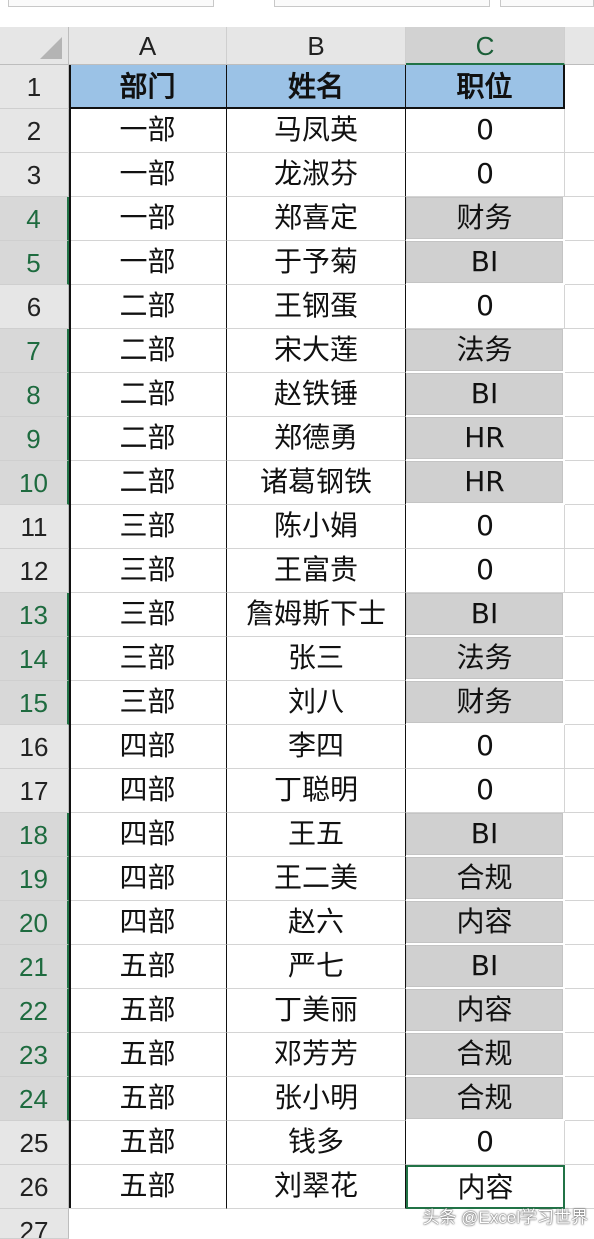 Image resolution: width=594 pixels, height=1239 pixels. What do you see at coordinates (34, 923) in the screenshot?
I see `row-header: 20` at bounding box center [34, 923].